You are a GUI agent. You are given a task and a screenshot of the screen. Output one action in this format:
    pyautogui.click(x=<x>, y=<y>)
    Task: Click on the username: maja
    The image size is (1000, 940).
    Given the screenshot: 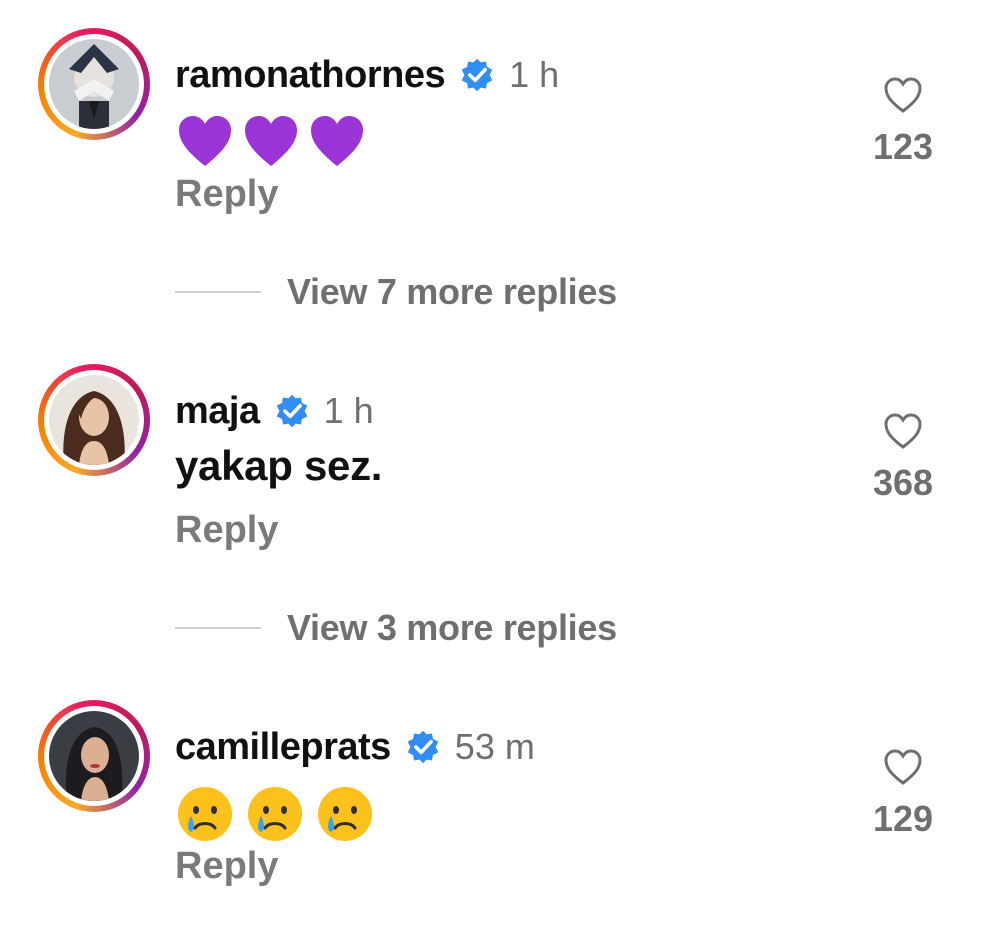 What is the action you would take?
    pyautogui.click(x=217, y=411)
    